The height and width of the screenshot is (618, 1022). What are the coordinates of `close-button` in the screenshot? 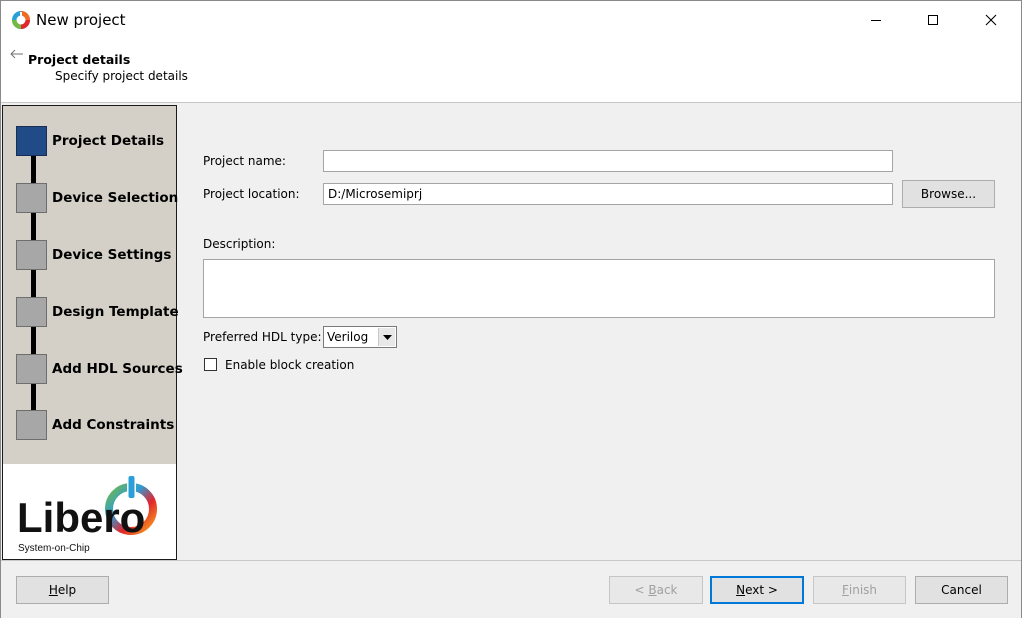 It's located at (991, 20).